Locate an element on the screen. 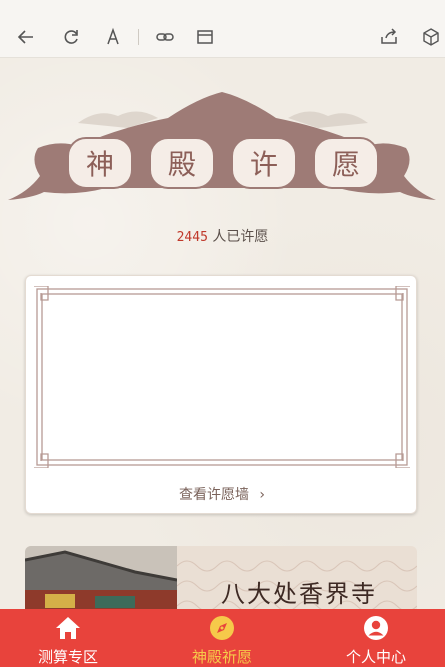 The width and height of the screenshot is (445, 667). wish-count-line: 2445 人已许愿 is located at coordinates (222, 236).